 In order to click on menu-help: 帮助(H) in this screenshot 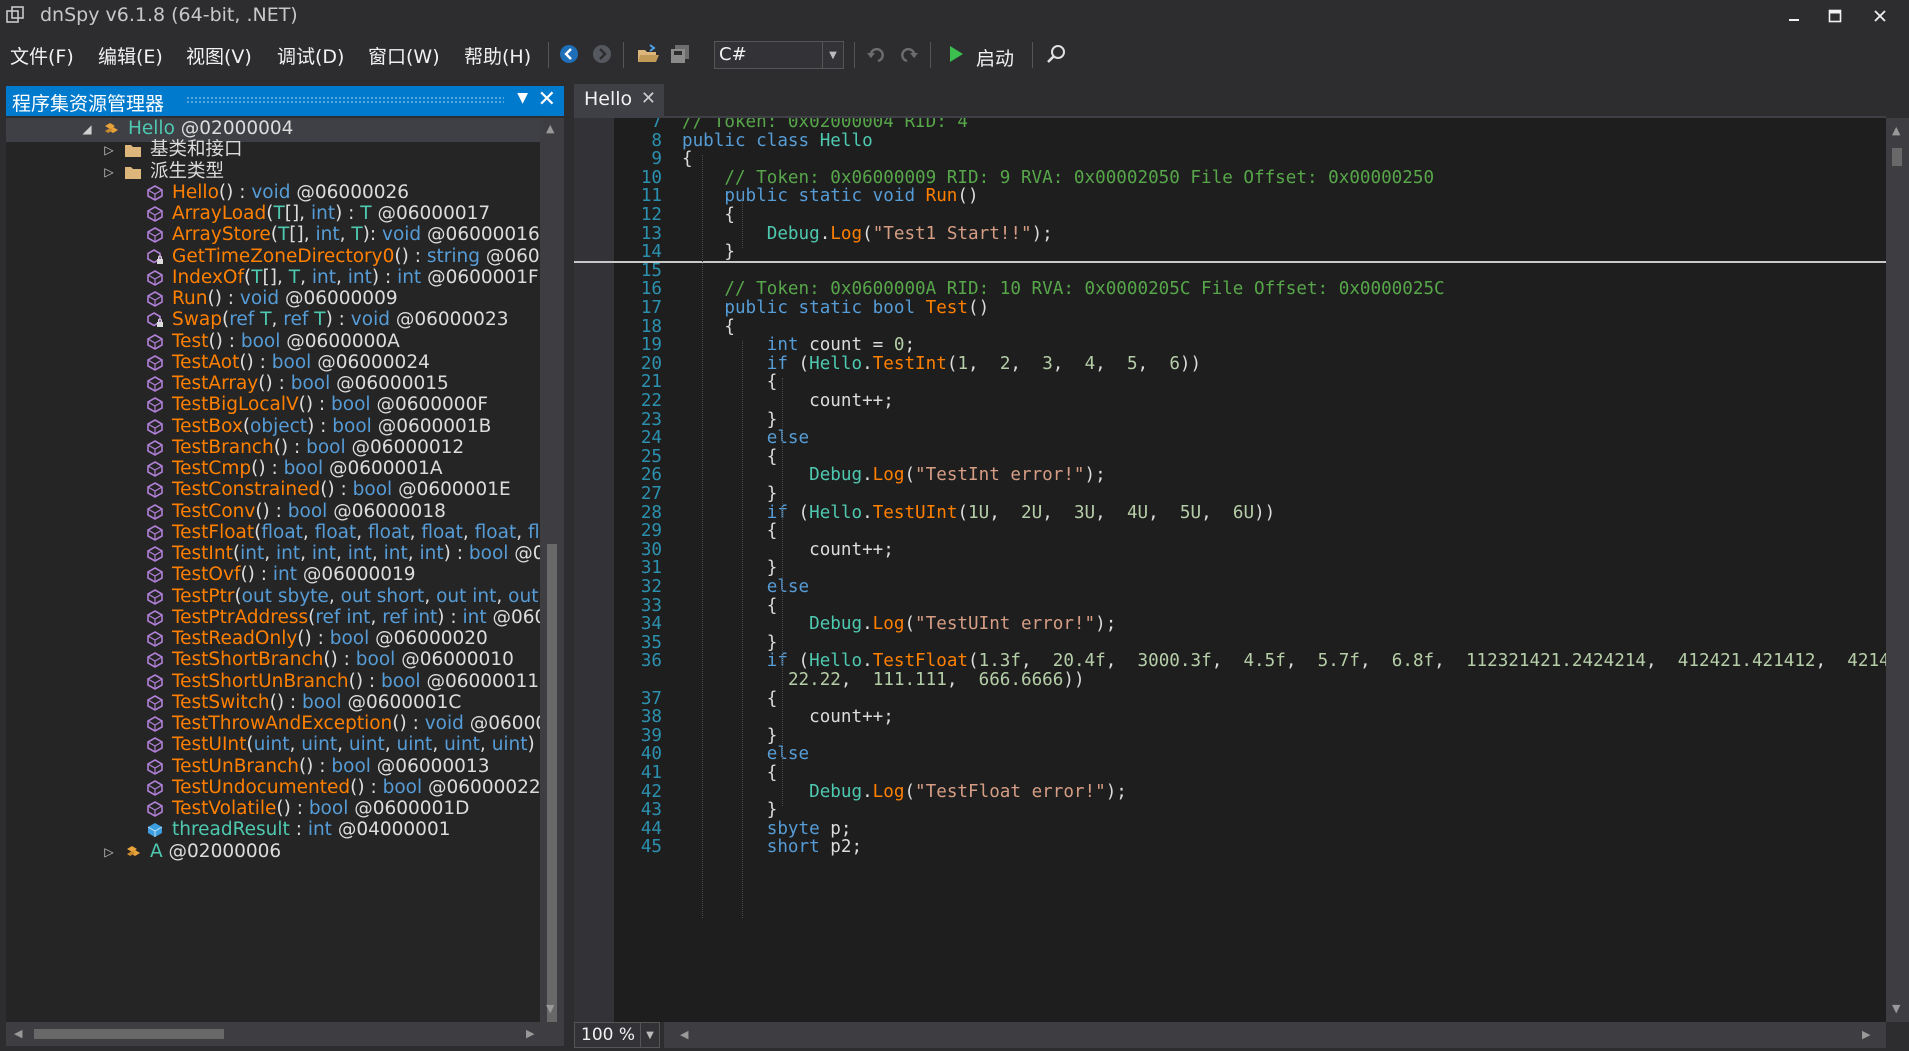, I will do `click(497, 55)`.